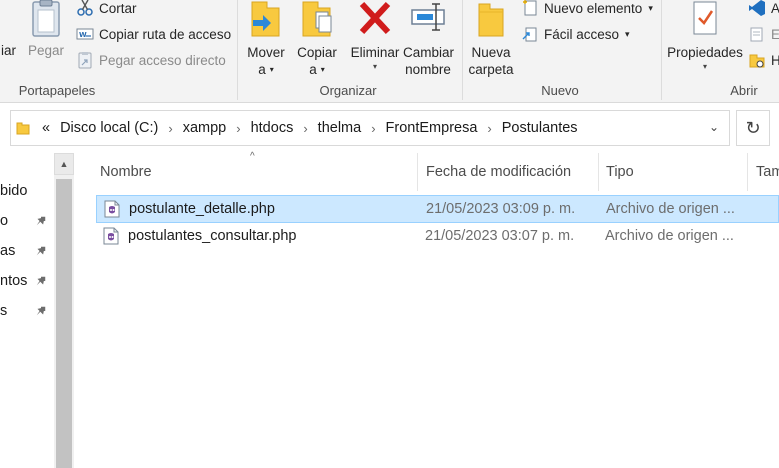 This screenshot has height=468, width=779. What do you see at coordinates (491, 20) in the screenshot?
I see `new-folder-icon` at bounding box center [491, 20].